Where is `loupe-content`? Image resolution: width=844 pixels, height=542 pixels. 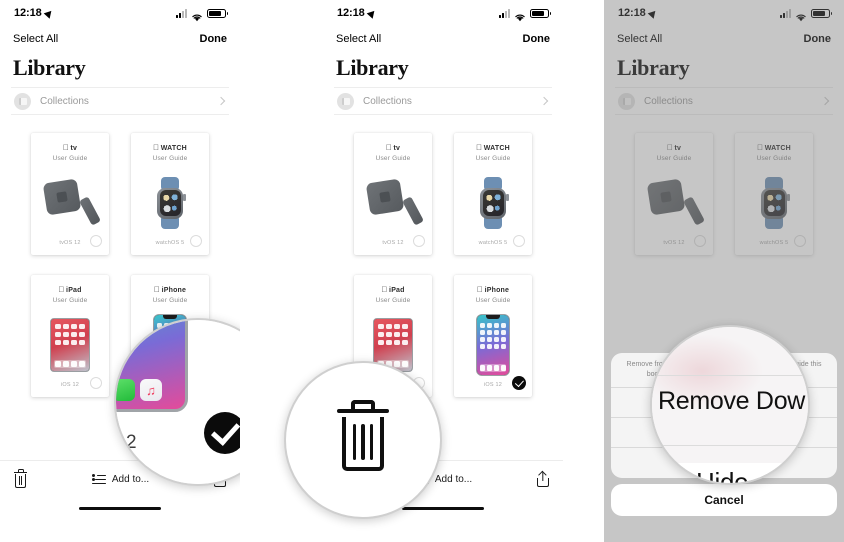 loupe-content is located at coordinates (363, 440).